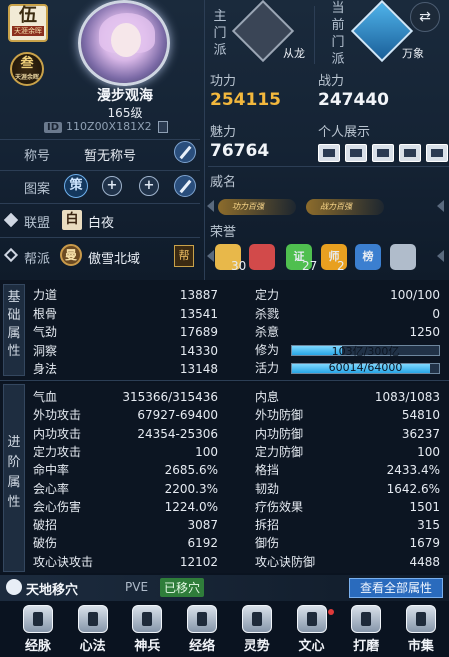 The height and width of the screenshot is (657, 449). I want to click on advanced-tab: 进阶属性, so click(14, 478).